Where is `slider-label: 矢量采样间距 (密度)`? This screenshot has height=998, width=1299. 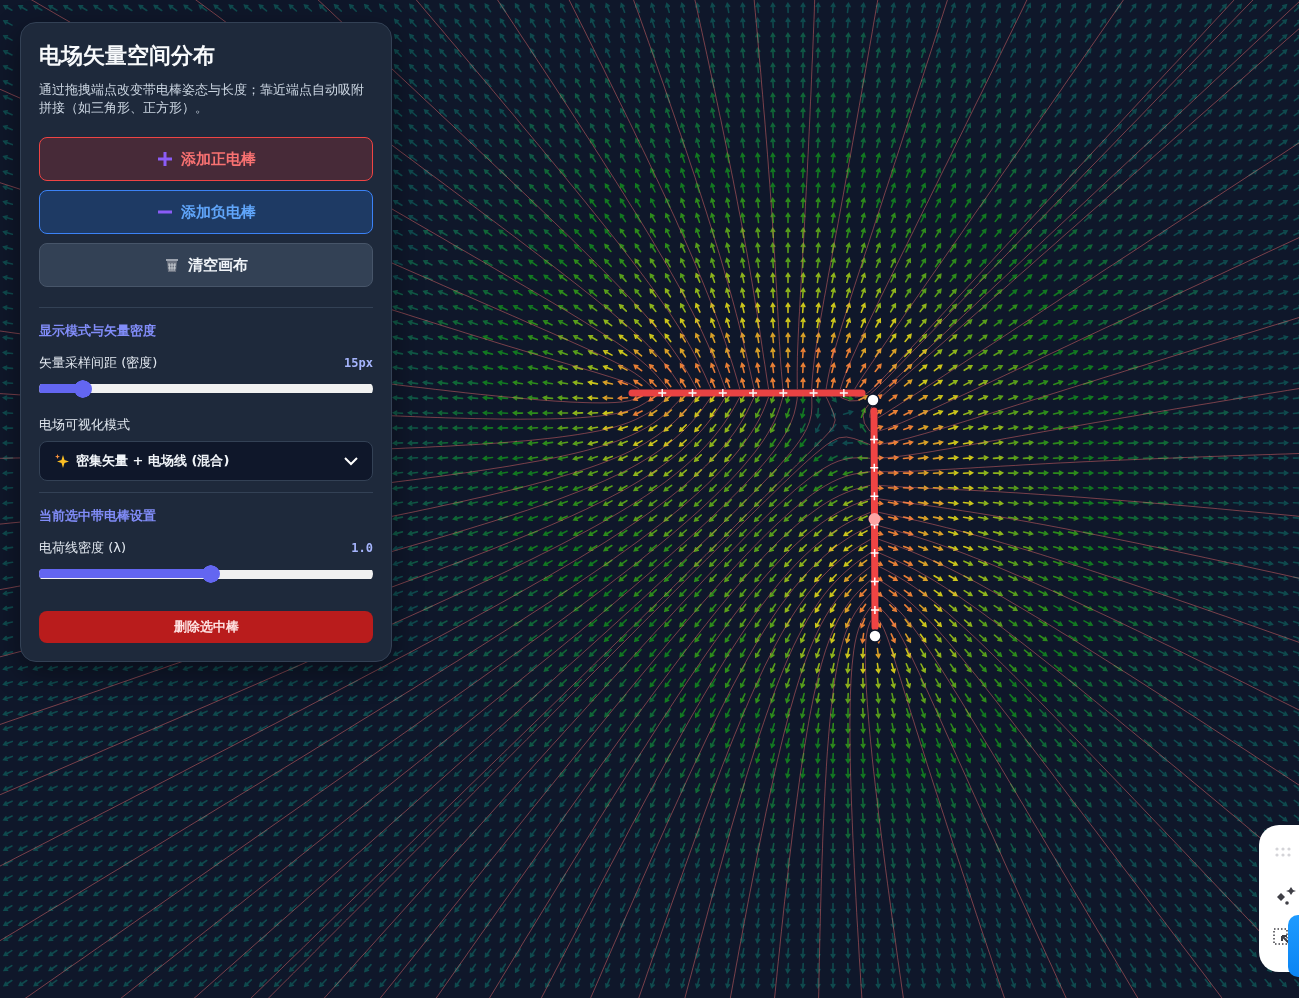 slider-label: 矢量采样间距 (密度) is located at coordinates (98, 363).